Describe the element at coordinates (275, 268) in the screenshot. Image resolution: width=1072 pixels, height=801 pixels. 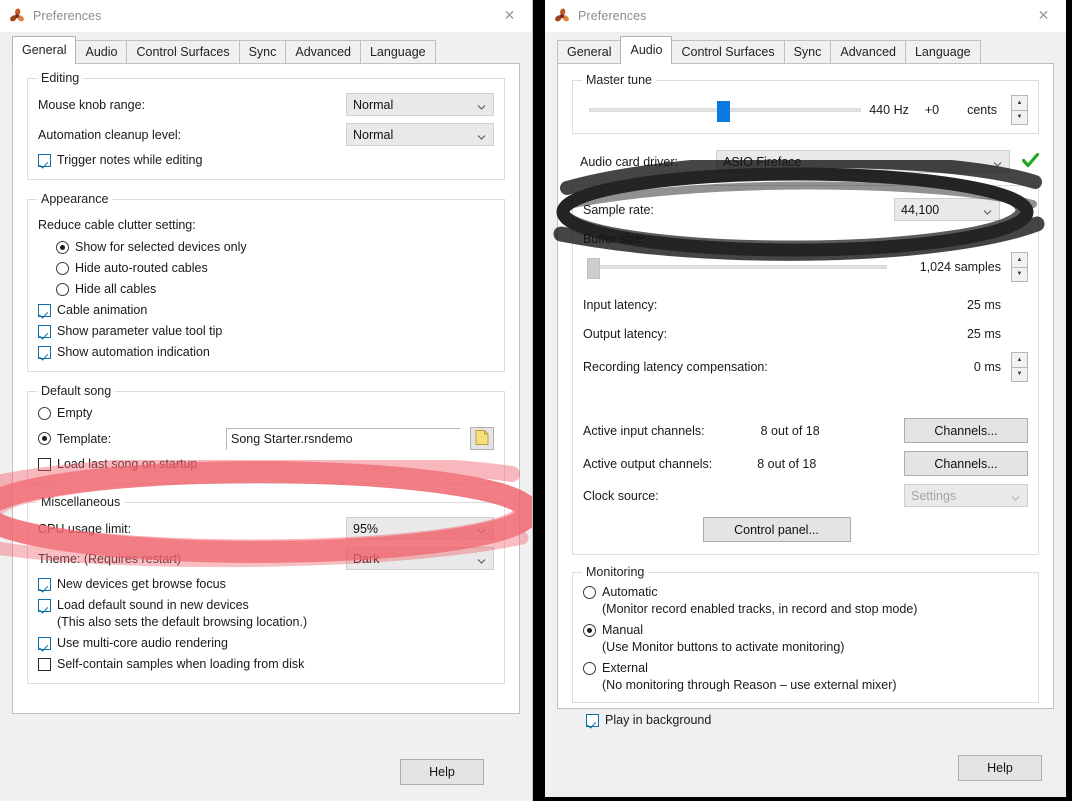
I see `radio-hide-auto-routed: Hide auto-routed cables` at that location.